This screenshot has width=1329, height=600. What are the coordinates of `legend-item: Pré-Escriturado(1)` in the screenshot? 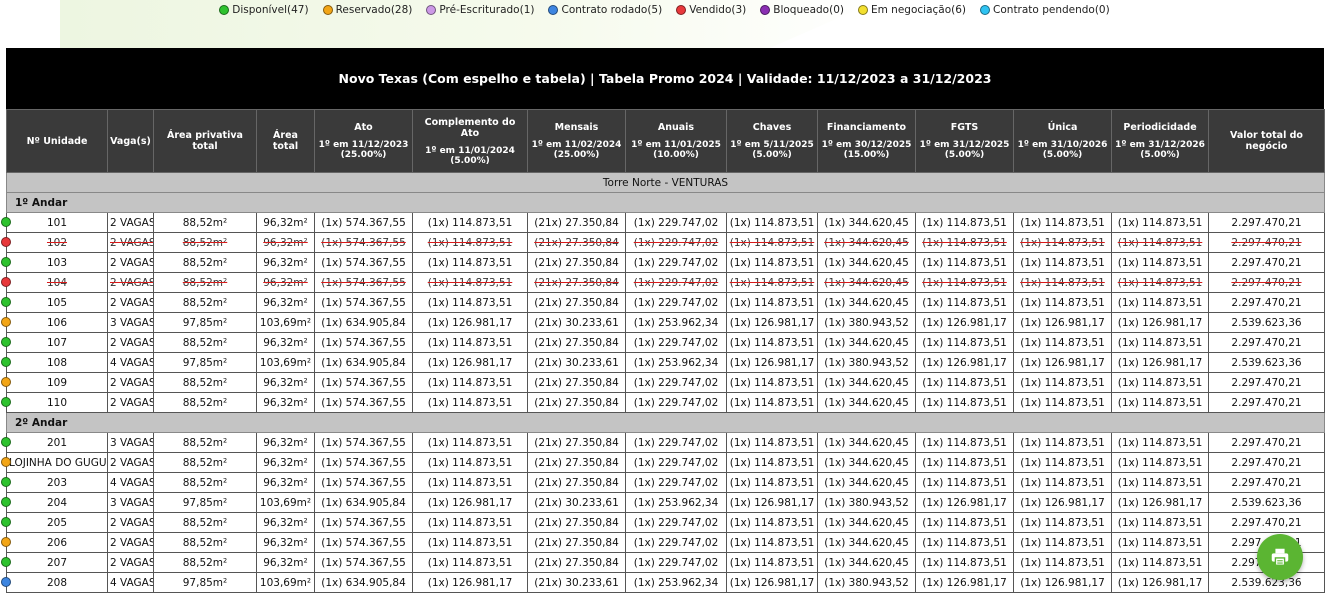 It's located at (480, 10).